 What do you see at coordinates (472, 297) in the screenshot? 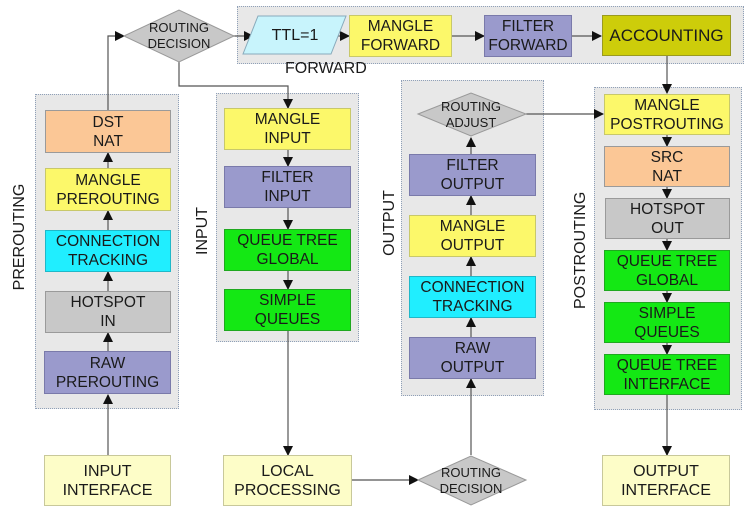
I see `connection-tracking-output-box: CONNECTION TRACKING` at bounding box center [472, 297].